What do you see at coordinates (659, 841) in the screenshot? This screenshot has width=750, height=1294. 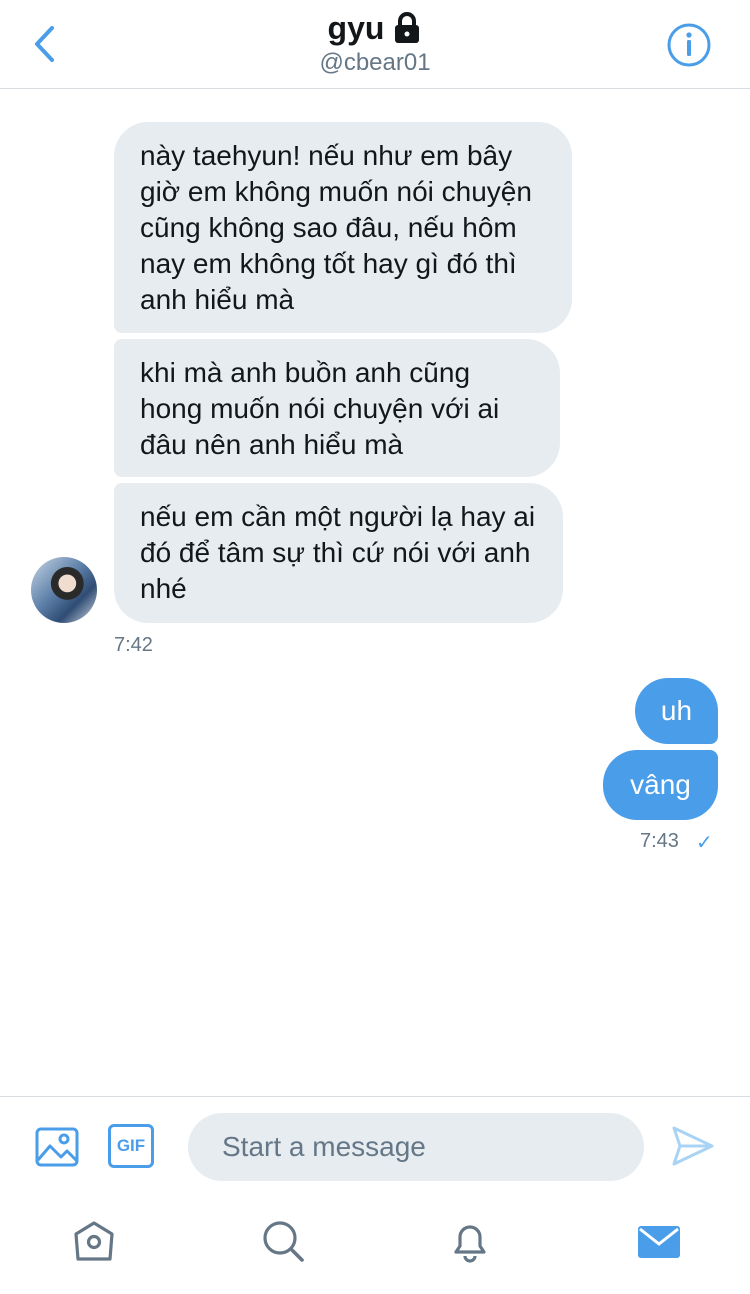 I see `message-timestamp: 7:43` at bounding box center [659, 841].